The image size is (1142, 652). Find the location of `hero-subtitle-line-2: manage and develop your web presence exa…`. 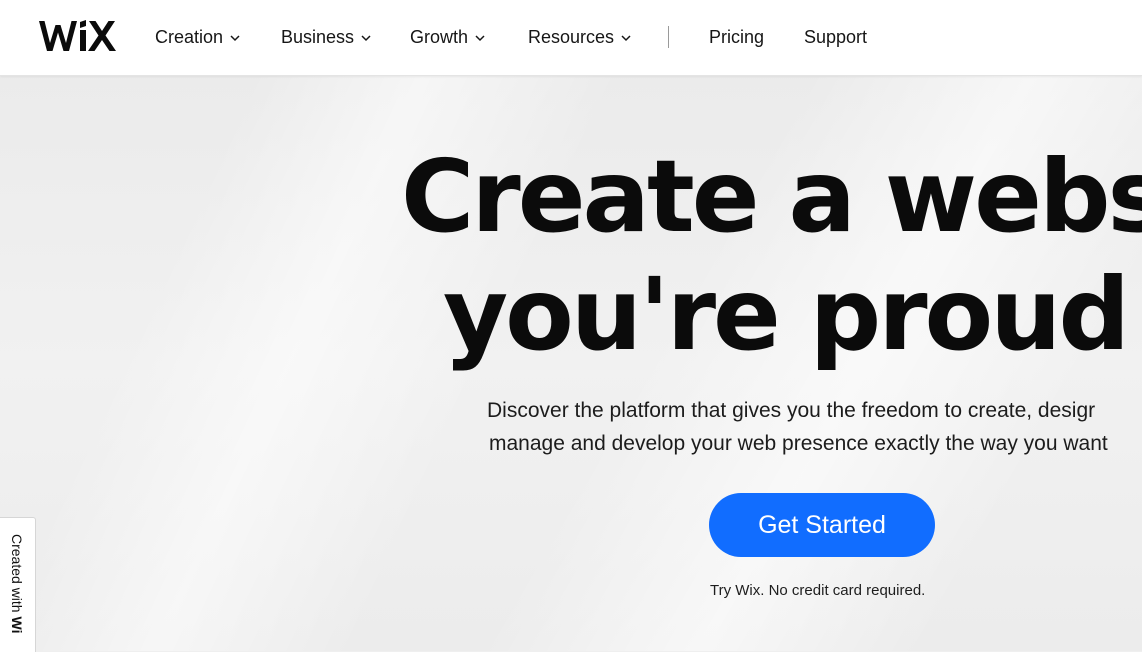

hero-subtitle-line-2: manage and develop your web presence exa… is located at coordinates (798, 443).